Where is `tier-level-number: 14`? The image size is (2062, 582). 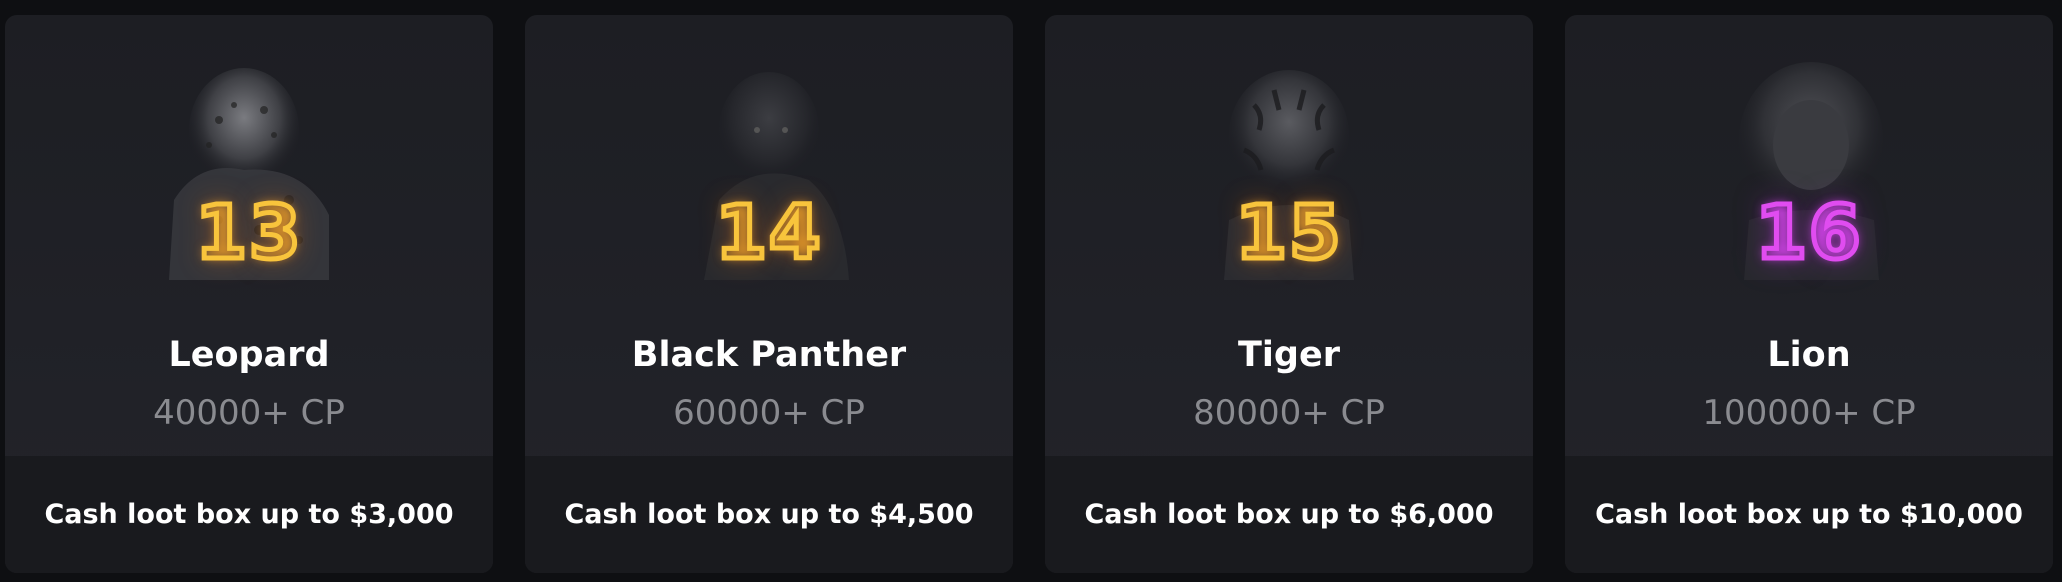 tier-level-number: 14 is located at coordinates (768, 233).